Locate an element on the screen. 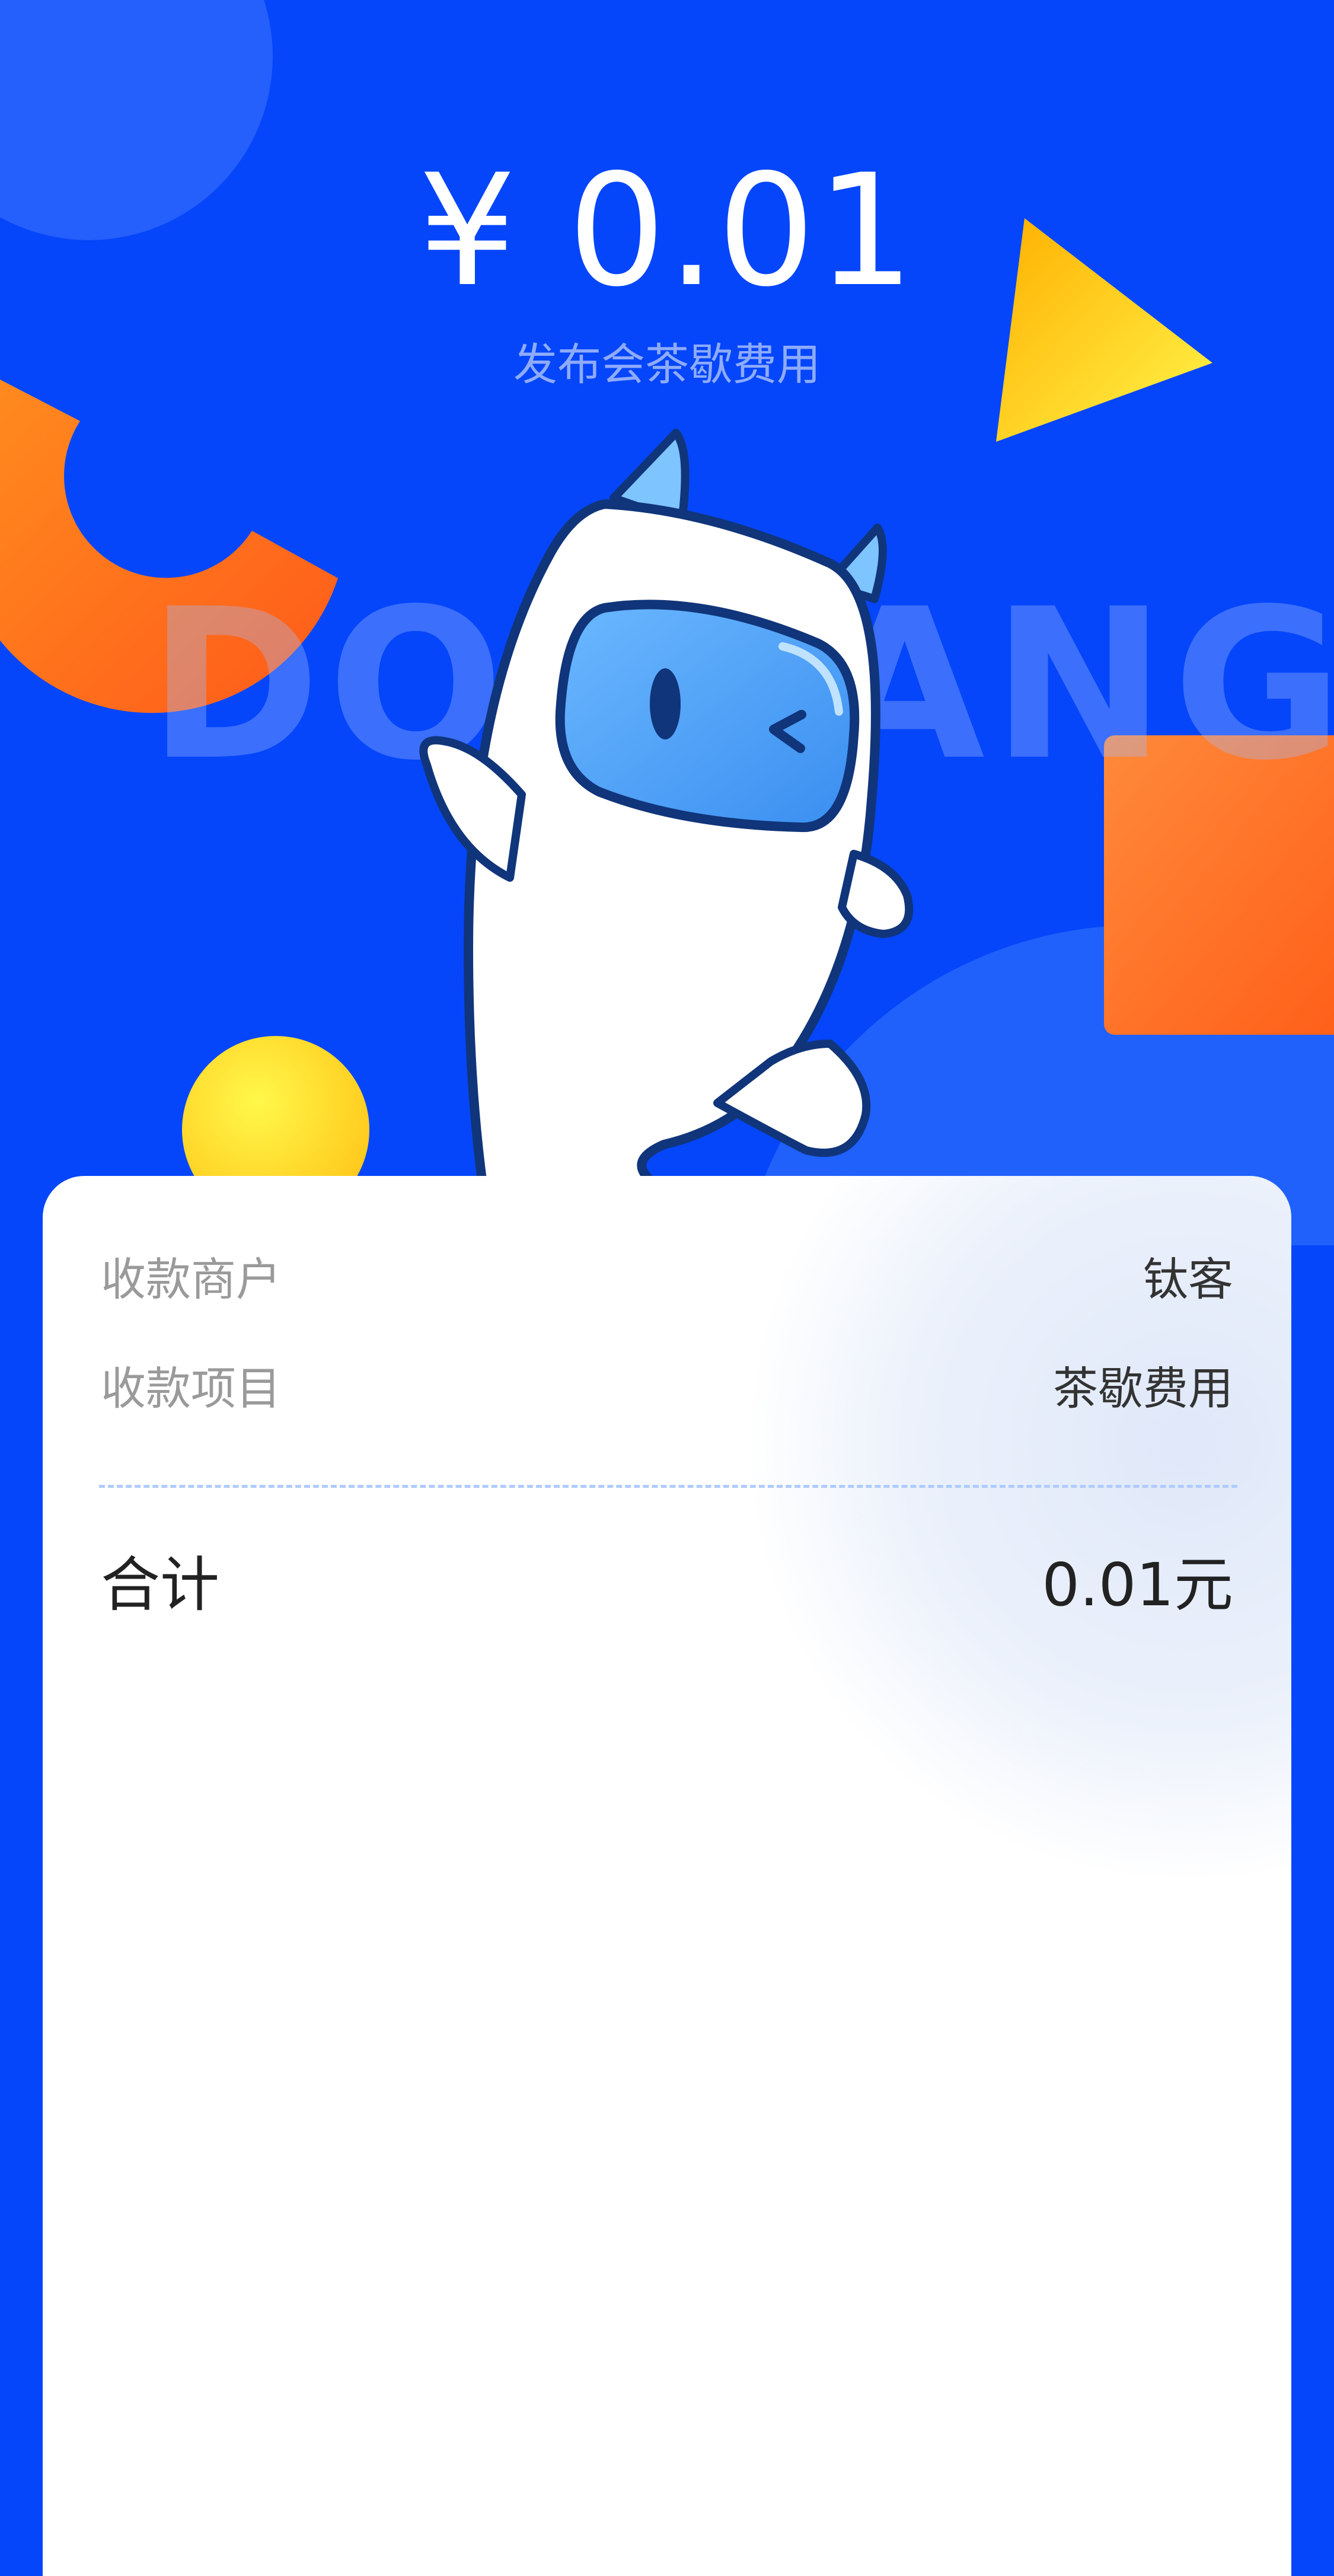 The image size is (1334, 2576). mascot-right-arm is located at coordinates (876, 894).